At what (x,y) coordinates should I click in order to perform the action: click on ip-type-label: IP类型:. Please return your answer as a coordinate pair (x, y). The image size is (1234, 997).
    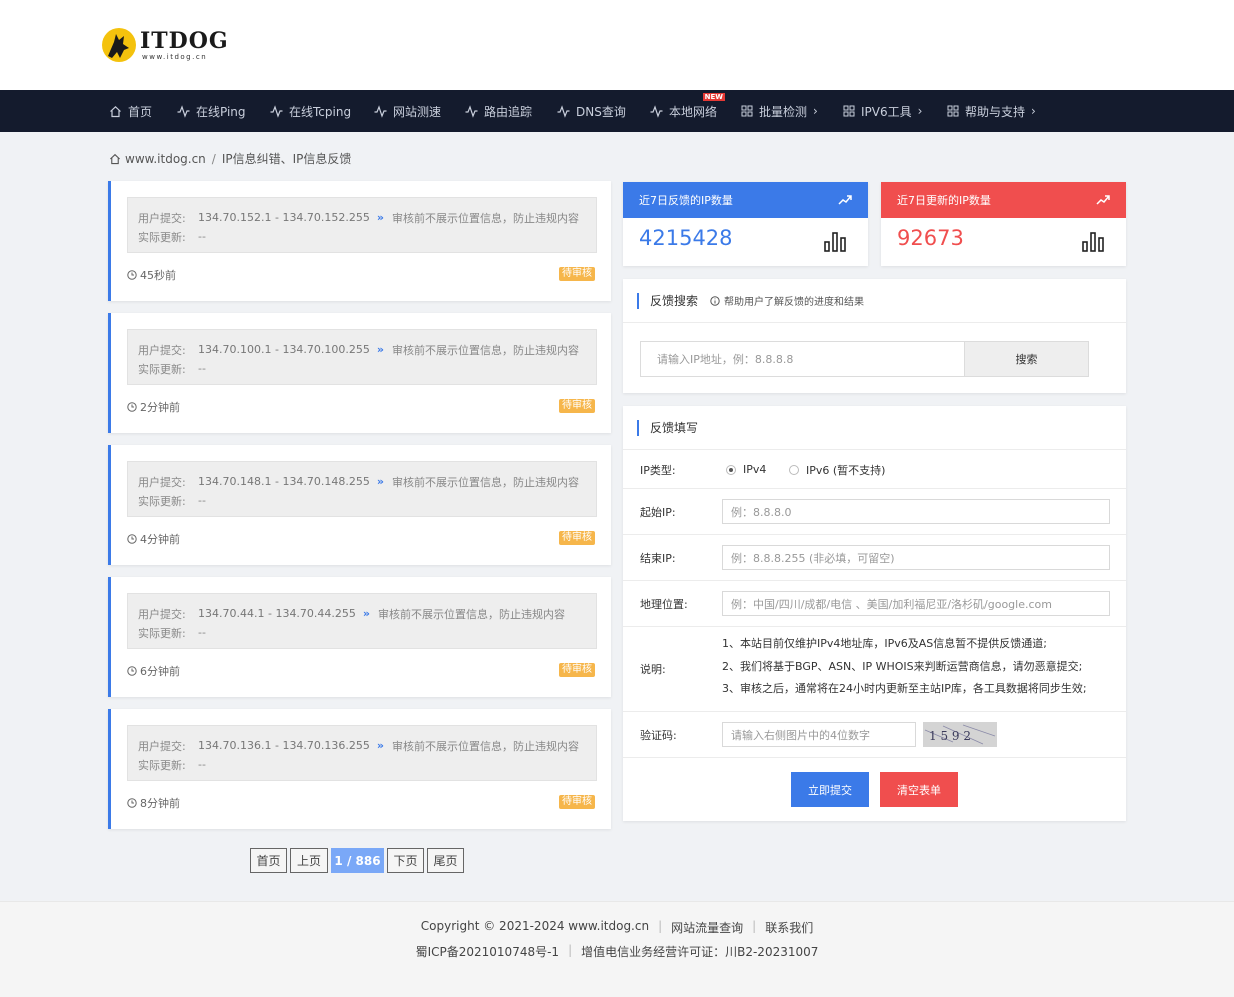
    Looking at the image, I should click on (658, 470).